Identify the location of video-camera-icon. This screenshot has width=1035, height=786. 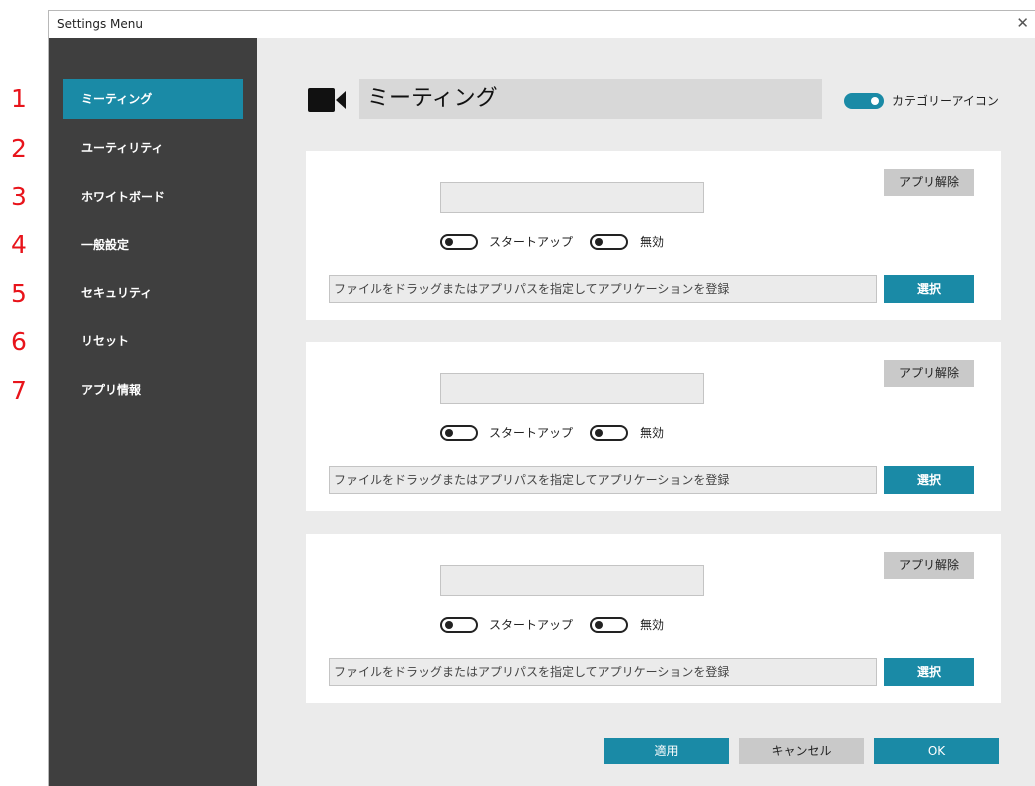
(327, 100).